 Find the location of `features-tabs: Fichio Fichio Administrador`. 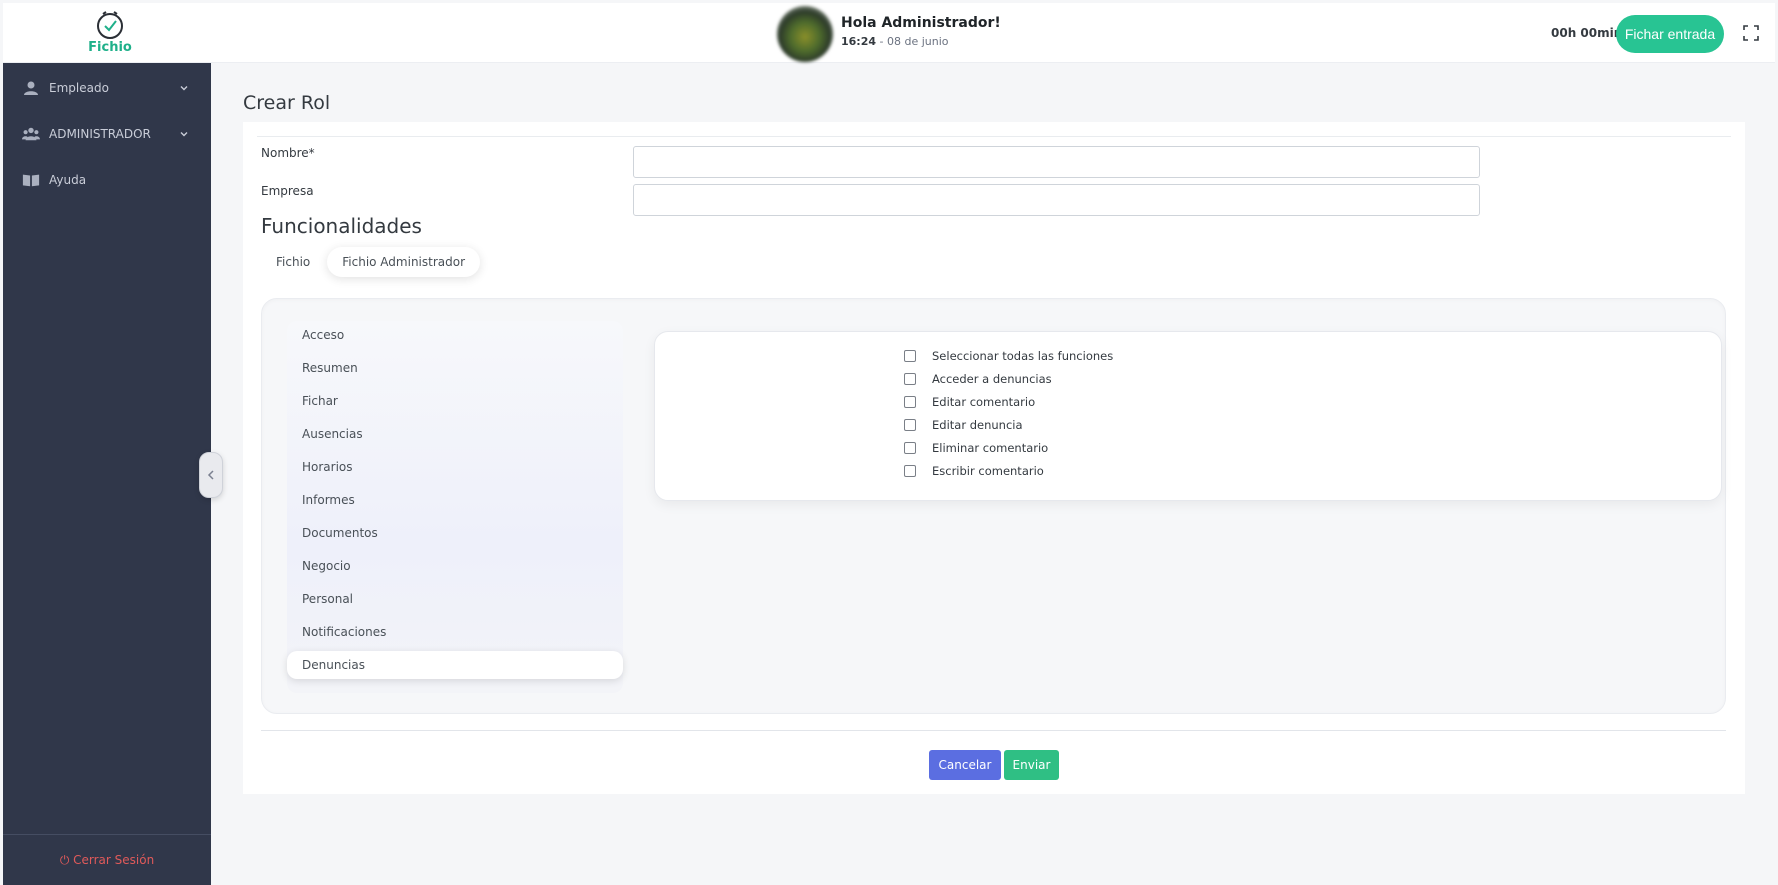

features-tabs: Fichio Fichio Administrador is located at coordinates (371, 262).